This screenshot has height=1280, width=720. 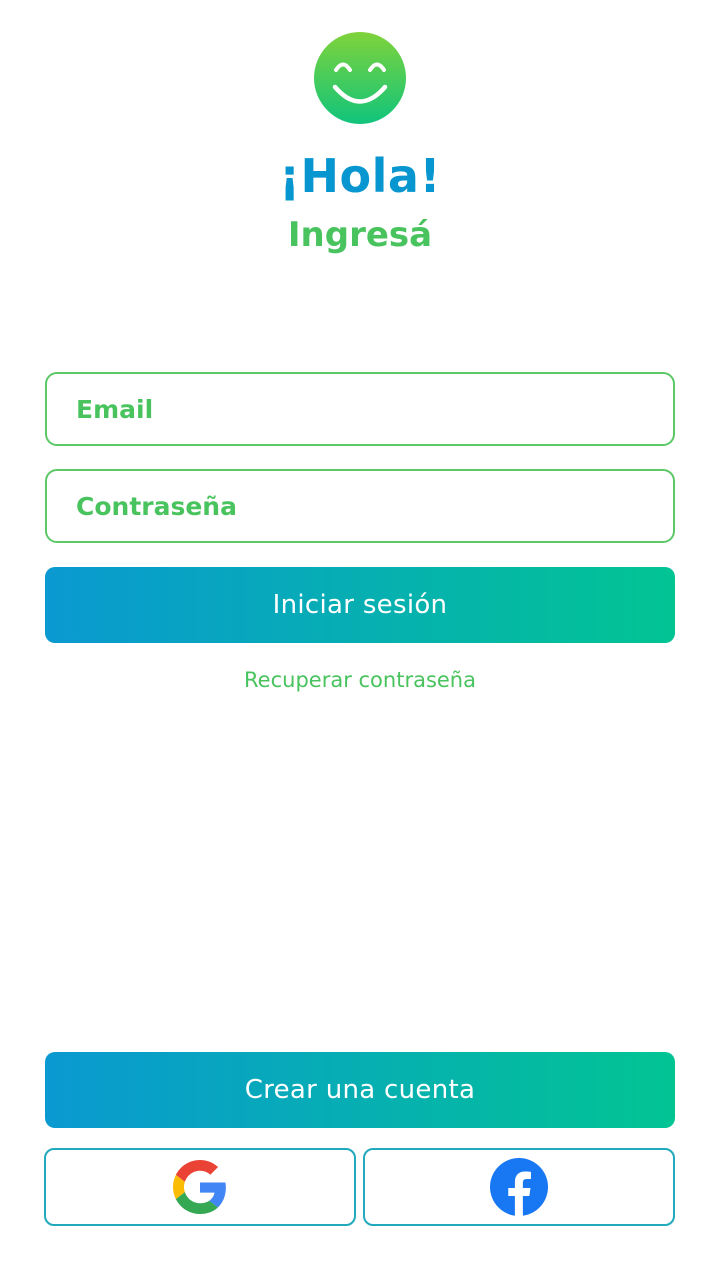 What do you see at coordinates (360, 176) in the screenshot?
I see `page-title: ¡Hola!` at bounding box center [360, 176].